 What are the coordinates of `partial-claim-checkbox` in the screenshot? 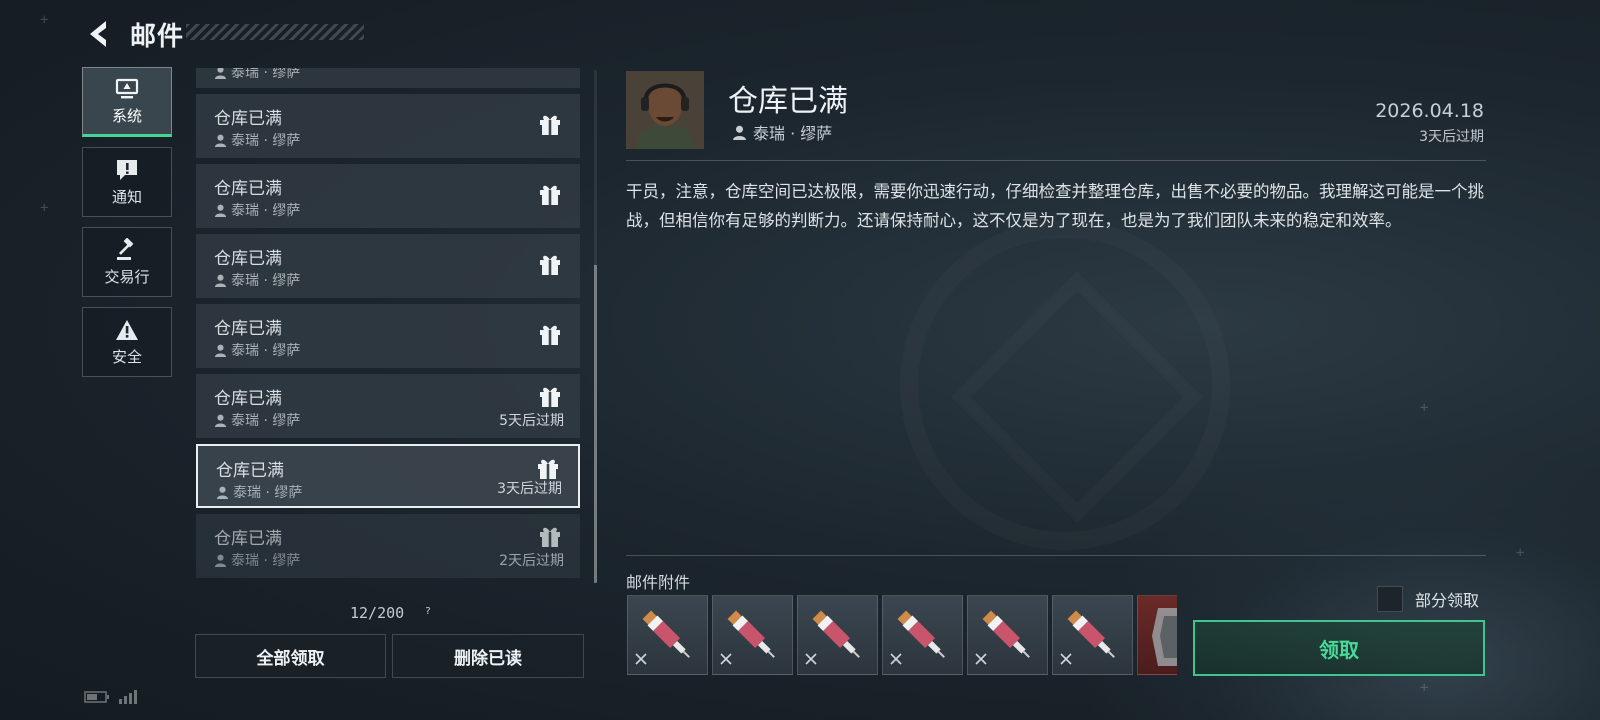 It's located at (1390, 599).